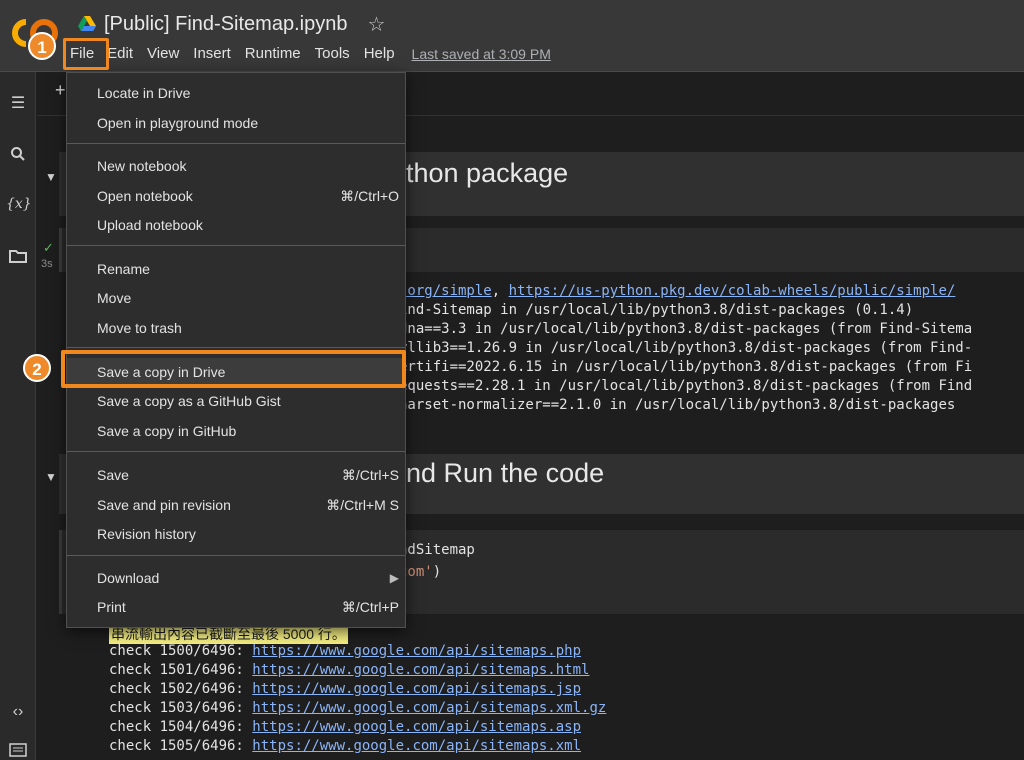 The width and height of the screenshot is (1024, 760). What do you see at coordinates (18, 712) in the screenshot?
I see `code-icon: ‹›` at bounding box center [18, 712].